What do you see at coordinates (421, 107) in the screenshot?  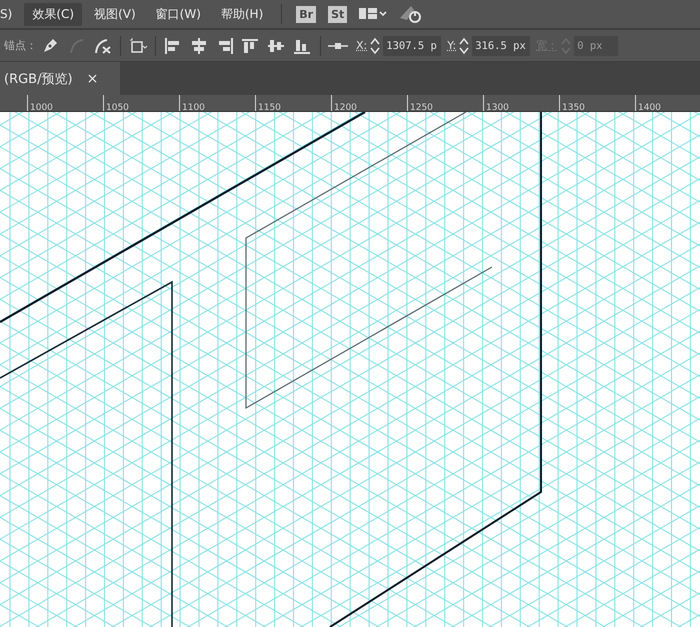 I see `ruler-label: 1250` at bounding box center [421, 107].